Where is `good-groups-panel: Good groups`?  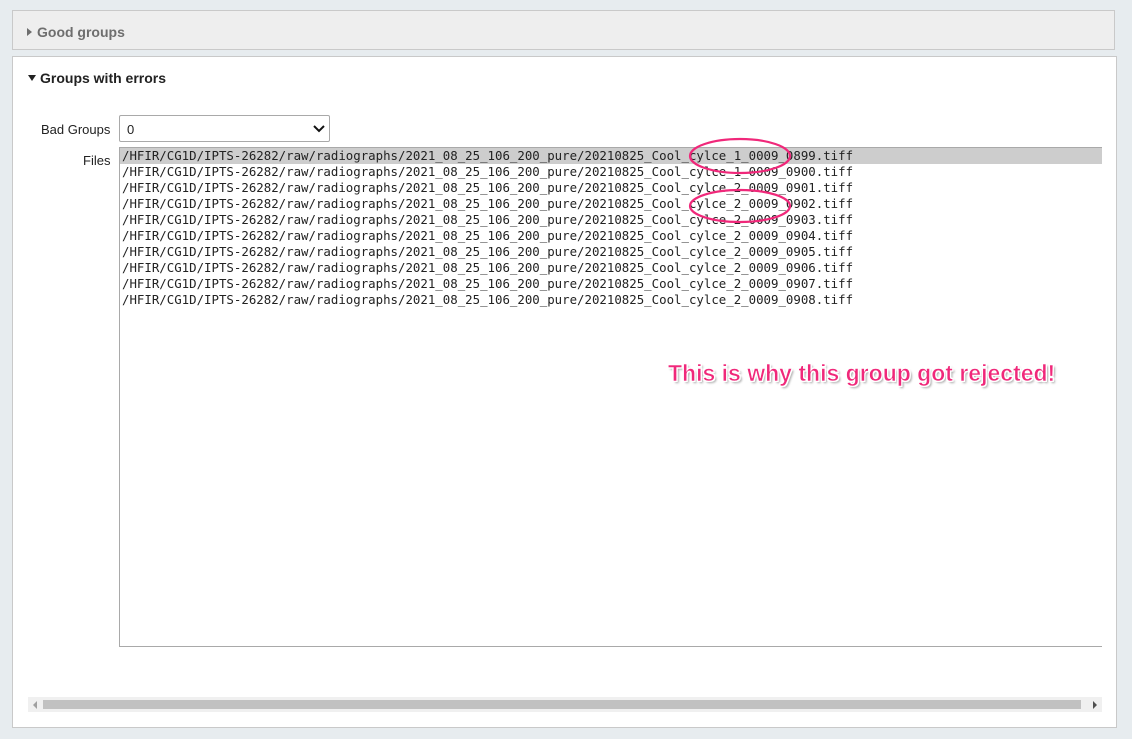
good-groups-panel: Good groups is located at coordinates (563, 30).